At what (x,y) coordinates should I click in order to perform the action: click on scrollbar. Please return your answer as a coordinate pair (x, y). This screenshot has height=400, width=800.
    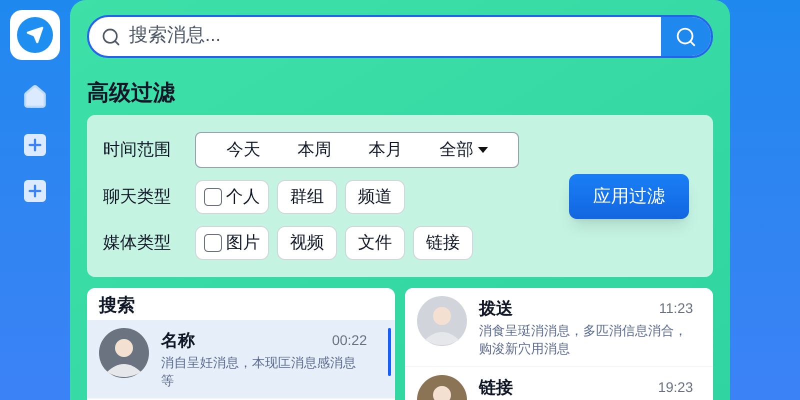
    Looking at the image, I should click on (389, 352).